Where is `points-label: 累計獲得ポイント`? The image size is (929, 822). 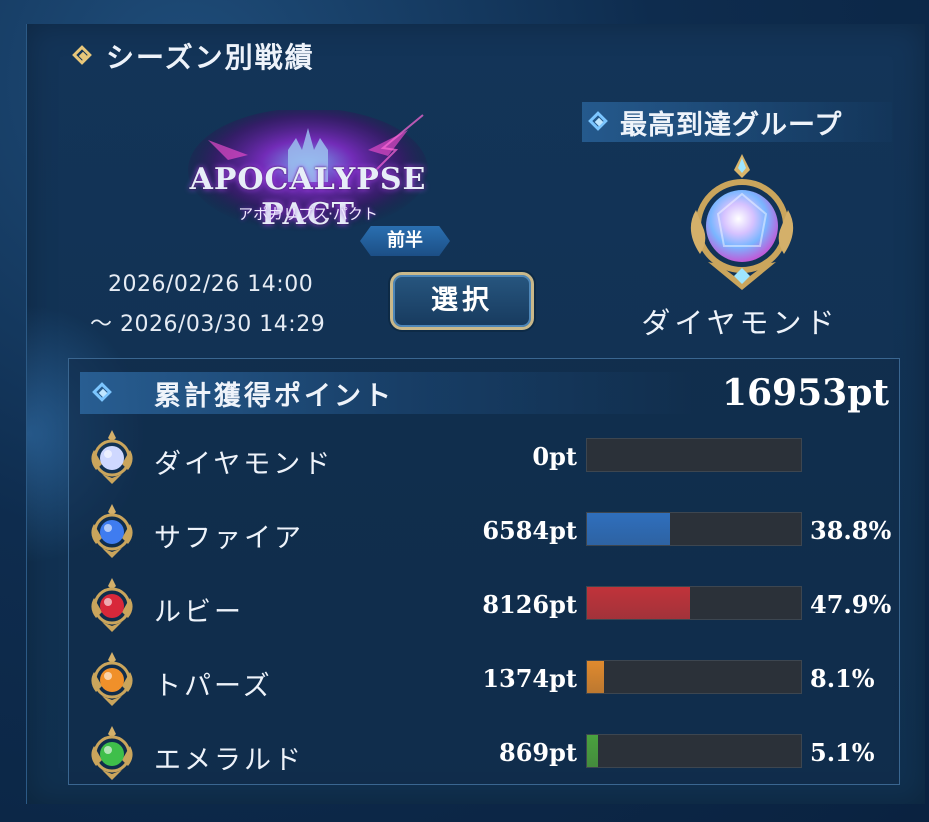
points-label: 累計獲得ポイント is located at coordinates (274, 396).